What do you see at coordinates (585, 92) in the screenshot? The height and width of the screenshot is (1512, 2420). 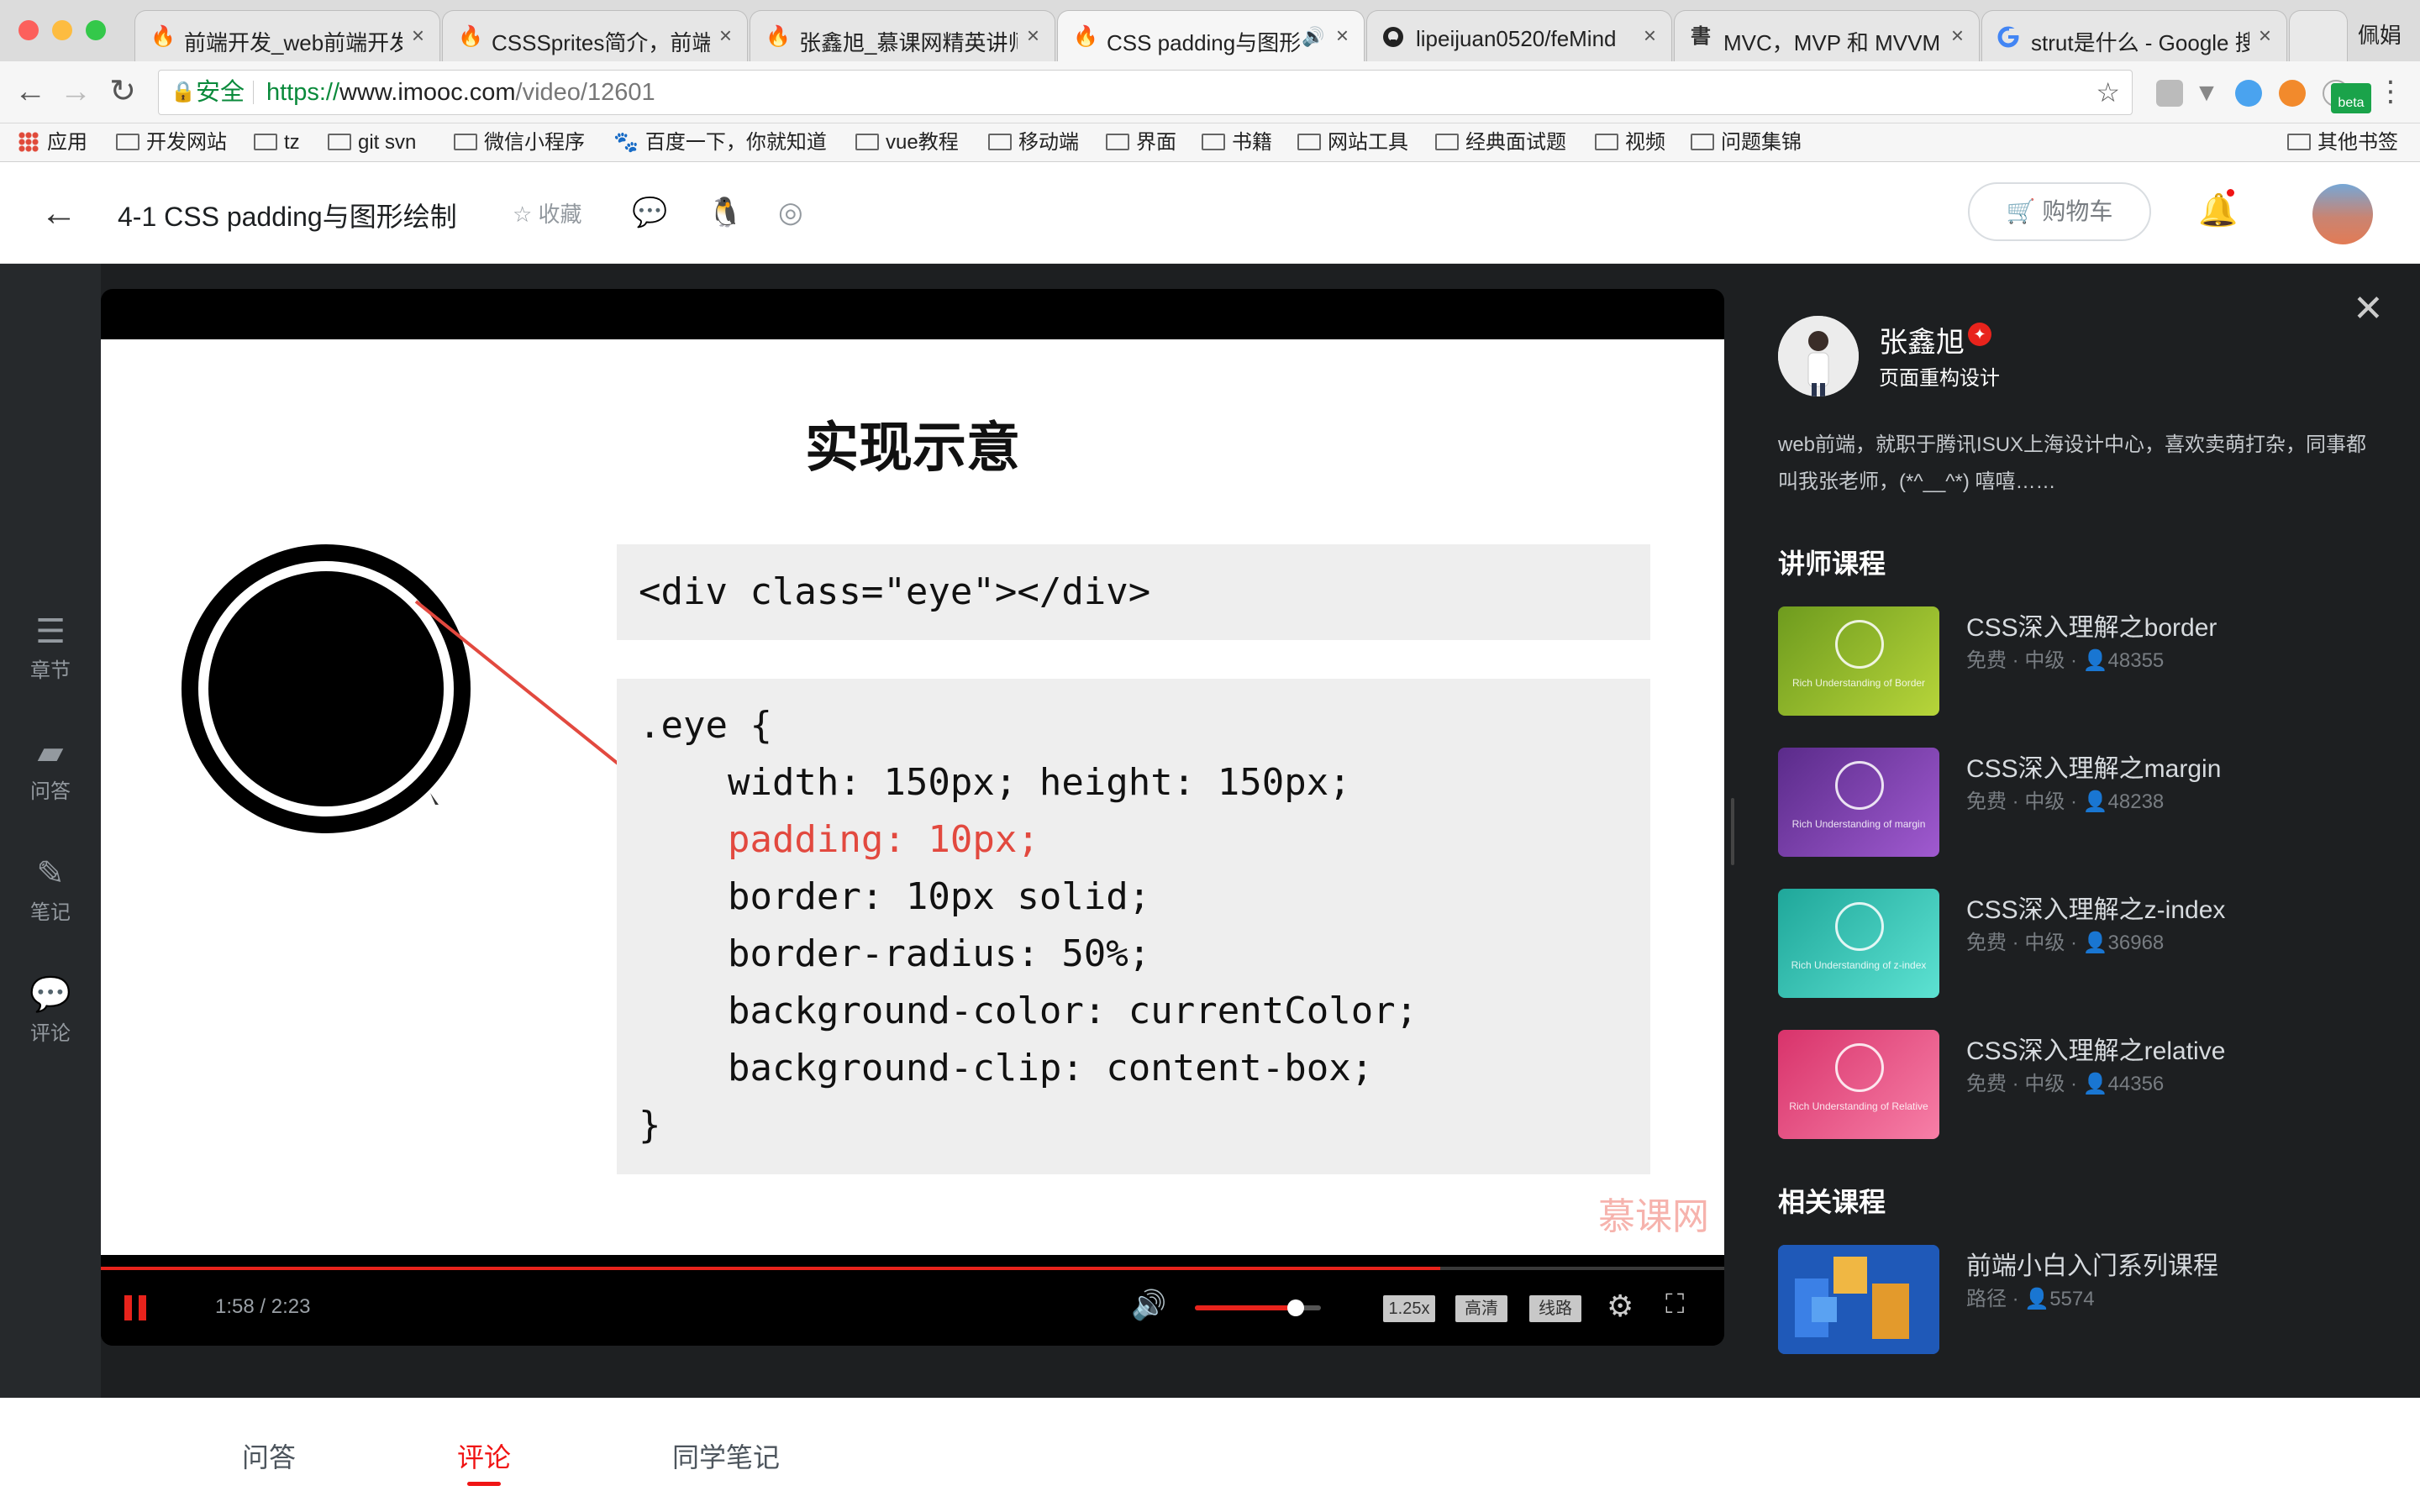 I see `url-path: /video/12601` at bounding box center [585, 92].